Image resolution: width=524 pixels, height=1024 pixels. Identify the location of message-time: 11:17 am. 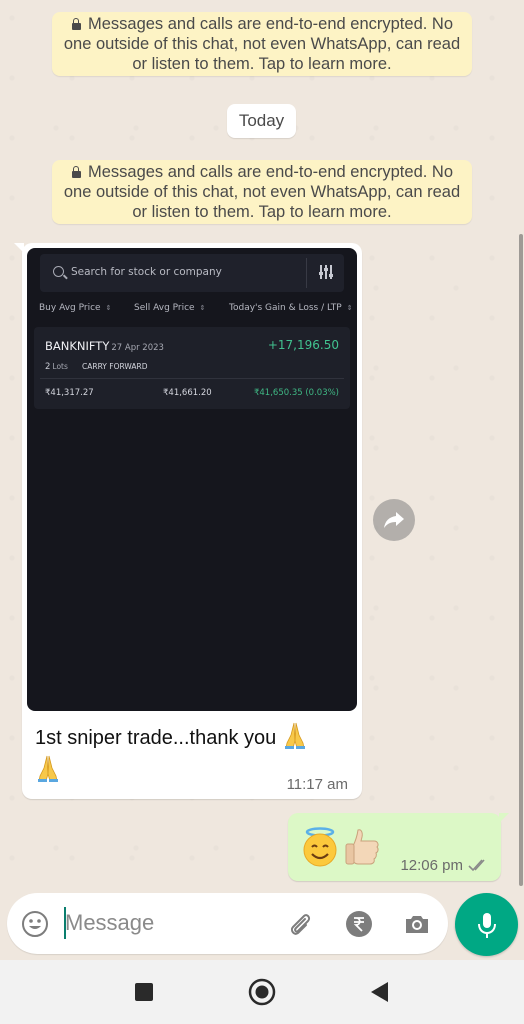
(317, 784).